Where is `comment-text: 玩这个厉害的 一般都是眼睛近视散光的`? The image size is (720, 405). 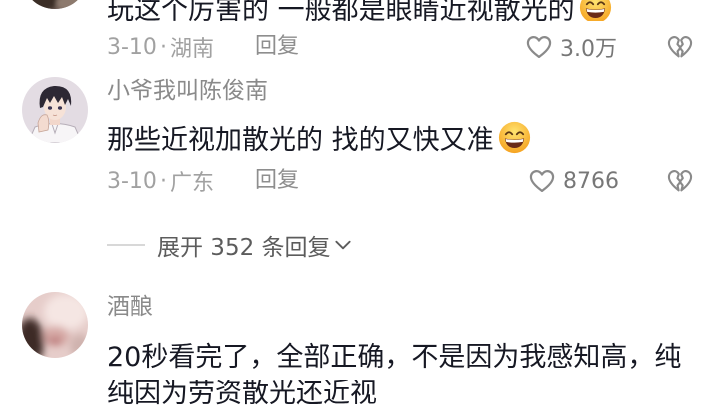 comment-text: 玩这个厉害的 一般都是眼睛近视散光的 is located at coordinates (341, 10).